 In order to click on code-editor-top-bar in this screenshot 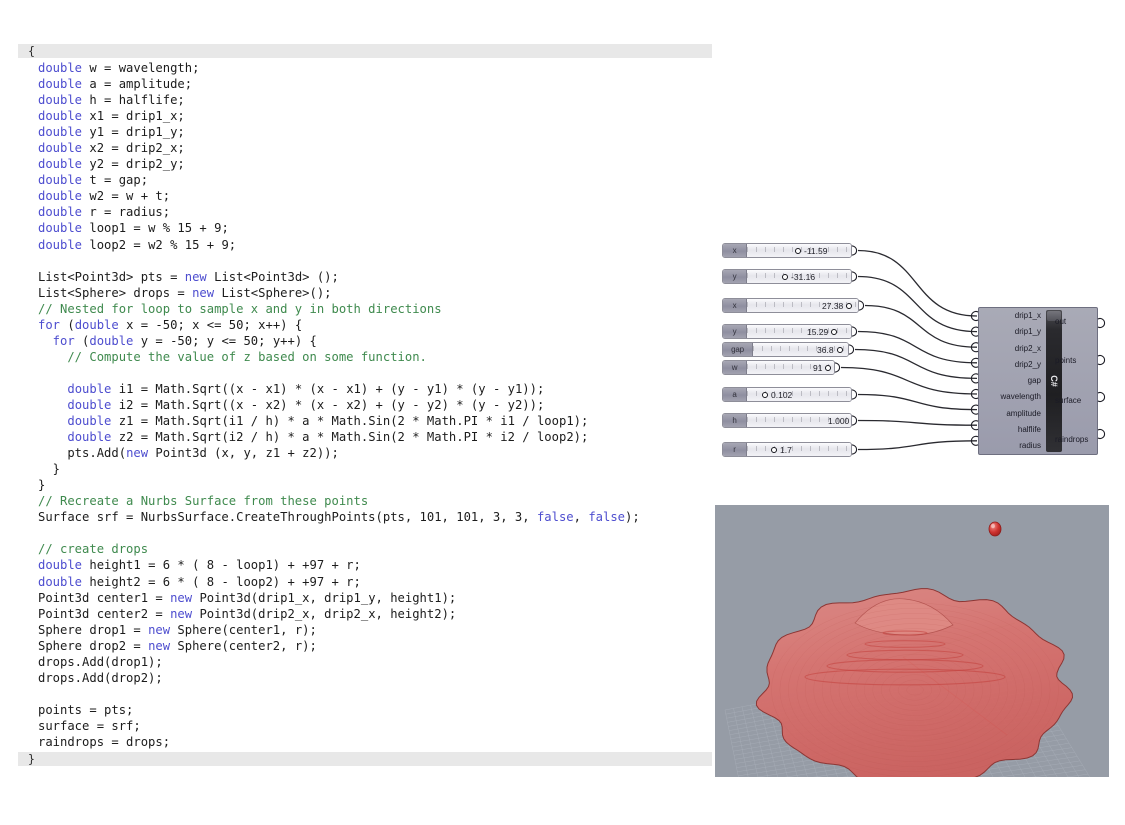, I will do `click(365, 51)`.